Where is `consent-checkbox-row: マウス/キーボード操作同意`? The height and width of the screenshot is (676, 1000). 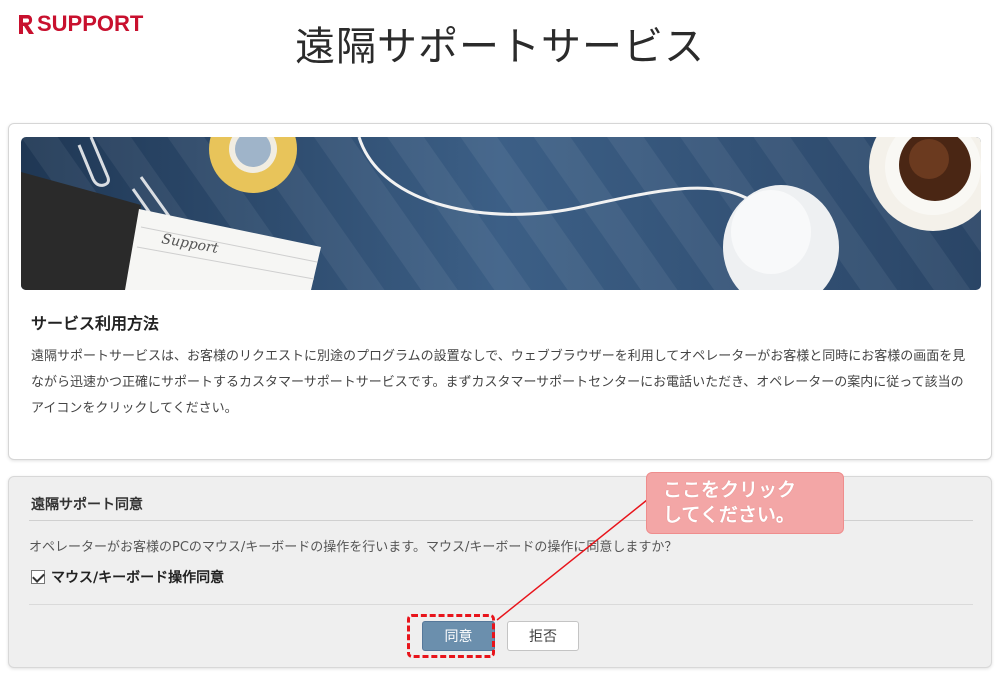
consent-checkbox-row: マウス/キーボード操作同意 is located at coordinates (127, 577).